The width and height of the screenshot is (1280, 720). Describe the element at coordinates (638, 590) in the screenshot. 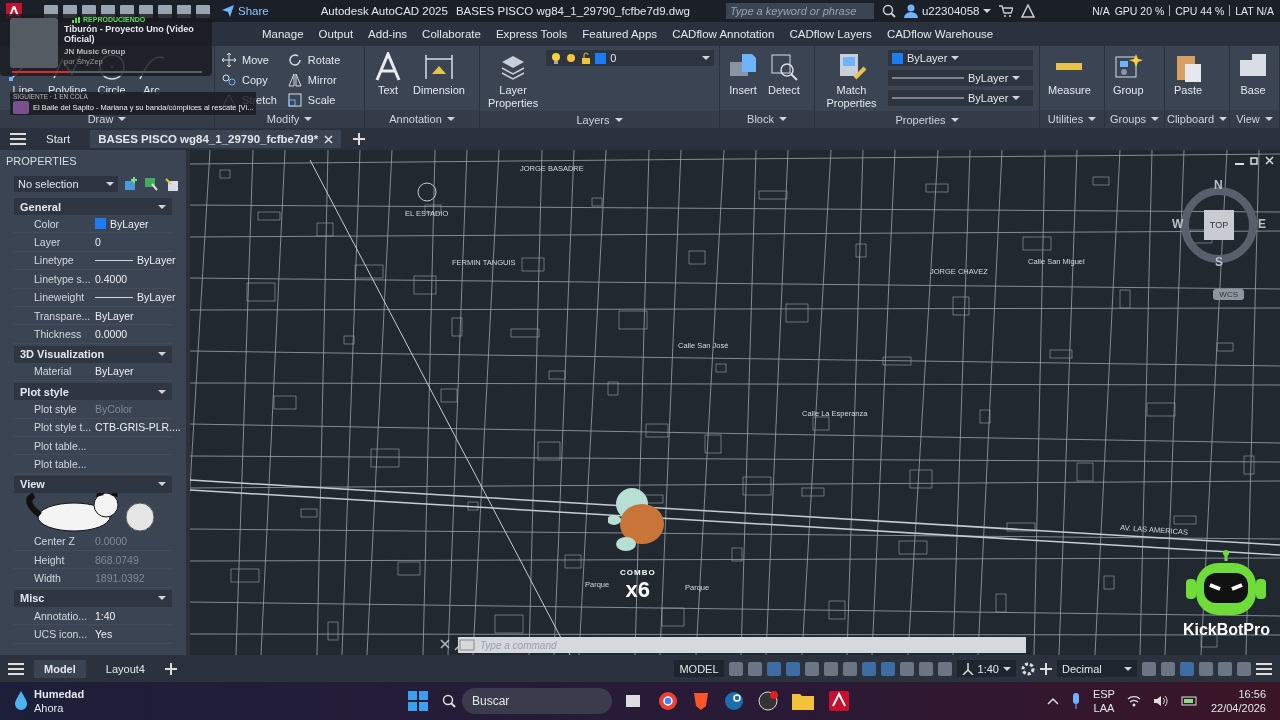

I see `combo-multiplier: x6` at that location.